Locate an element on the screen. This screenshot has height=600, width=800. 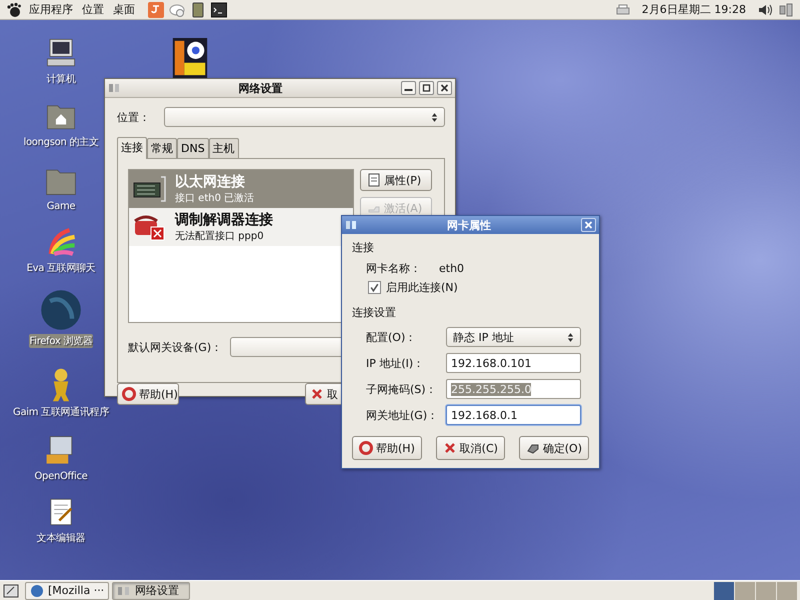
close-button is located at coordinates (444, 88).